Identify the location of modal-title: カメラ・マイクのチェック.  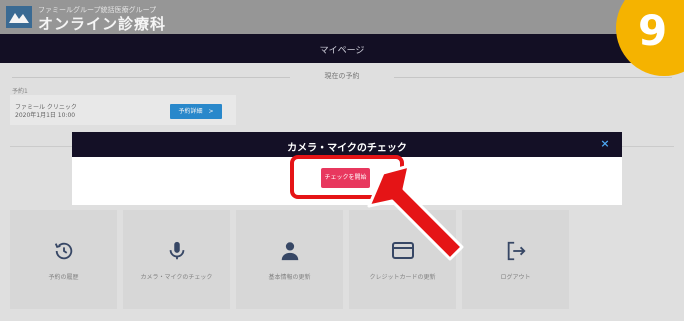
(347, 148).